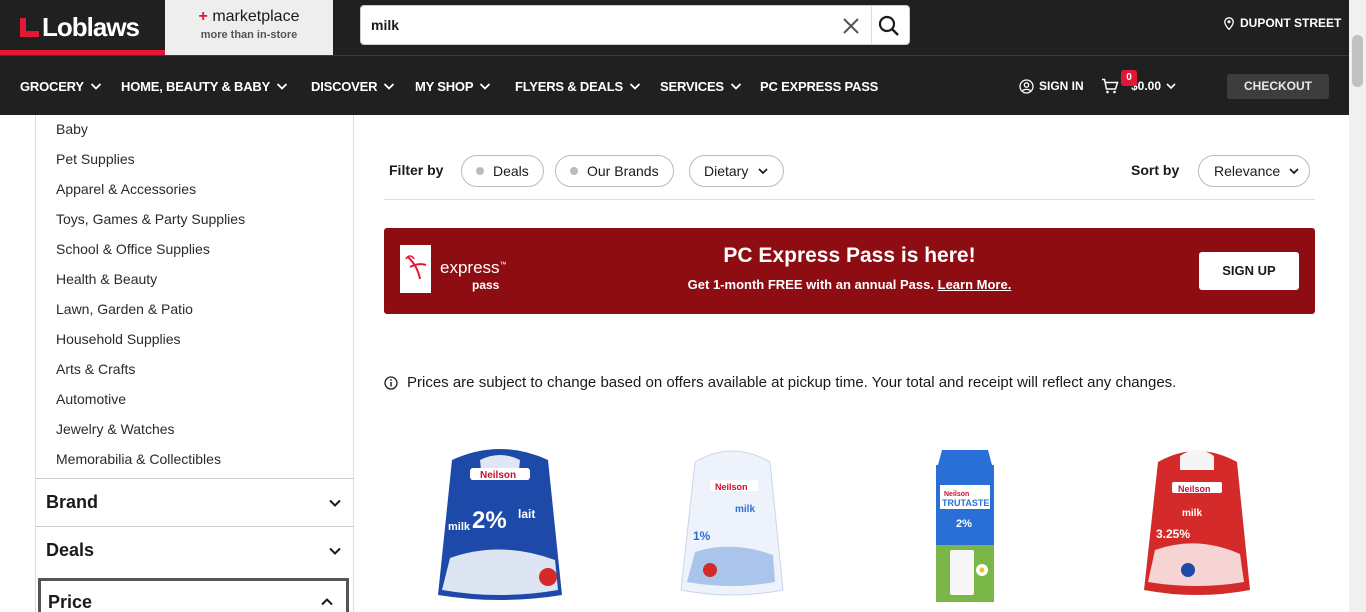 The height and width of the screenshot is (612, 1366). Describe the element at coordinates (965, 503) in the screenshot. I see `svg-text: TRUTASTE` at that location.